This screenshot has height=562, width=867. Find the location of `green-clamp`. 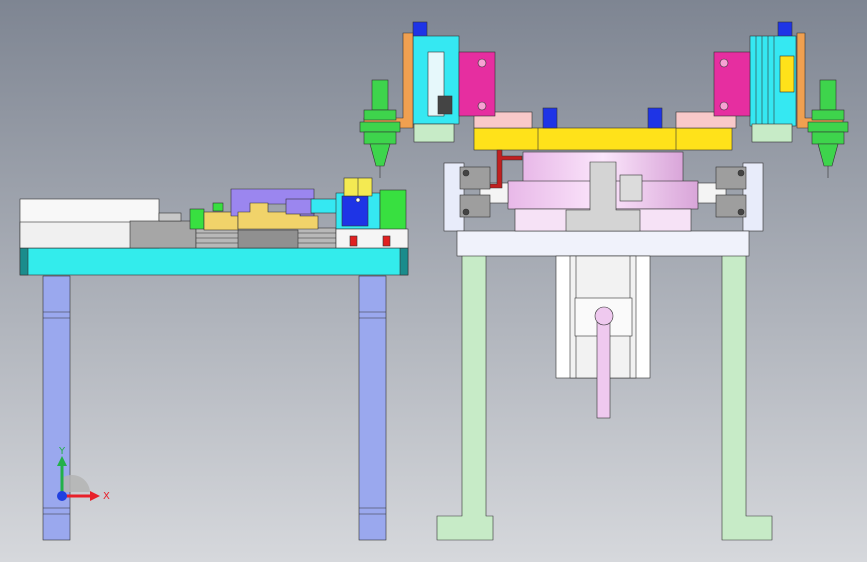

green-clamp is located at coordinates (197, 219).